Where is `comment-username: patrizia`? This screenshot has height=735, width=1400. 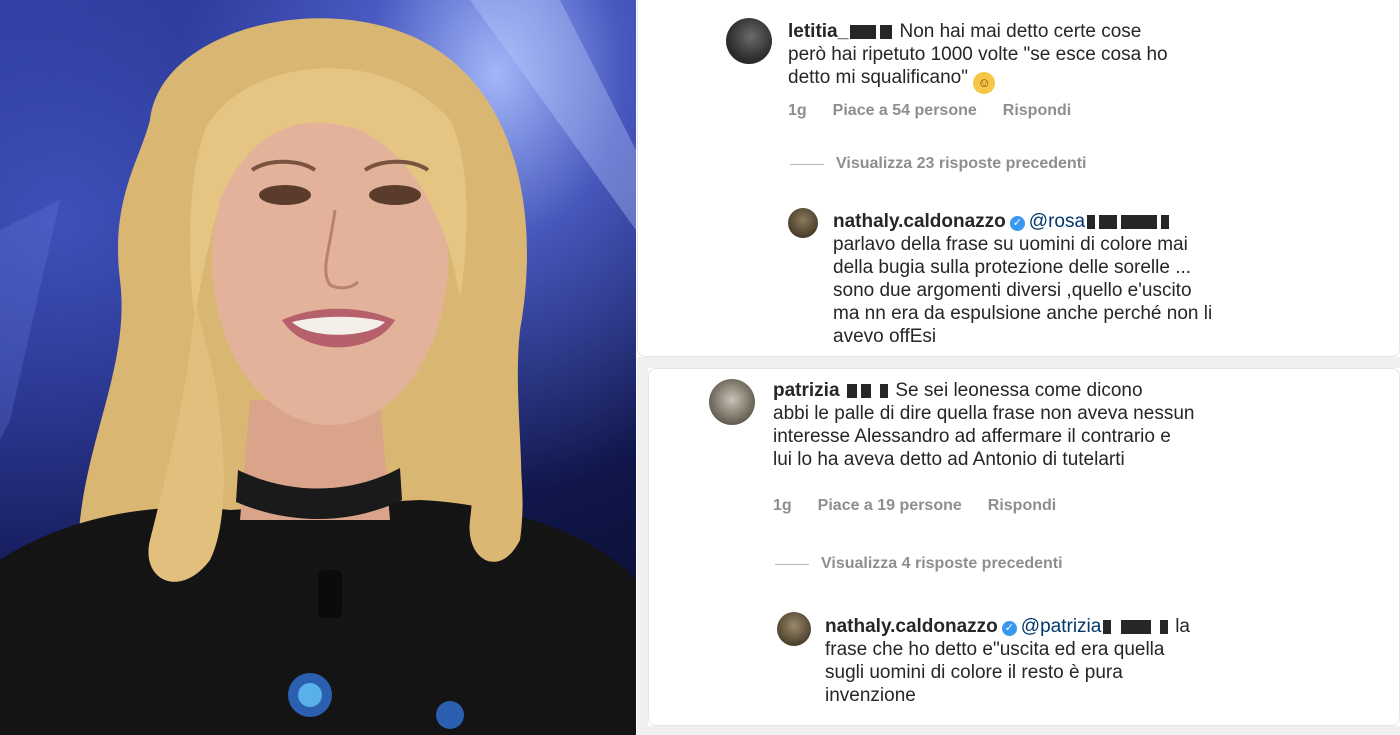 comment-username: patrizia is located at coordinates (806, 390).